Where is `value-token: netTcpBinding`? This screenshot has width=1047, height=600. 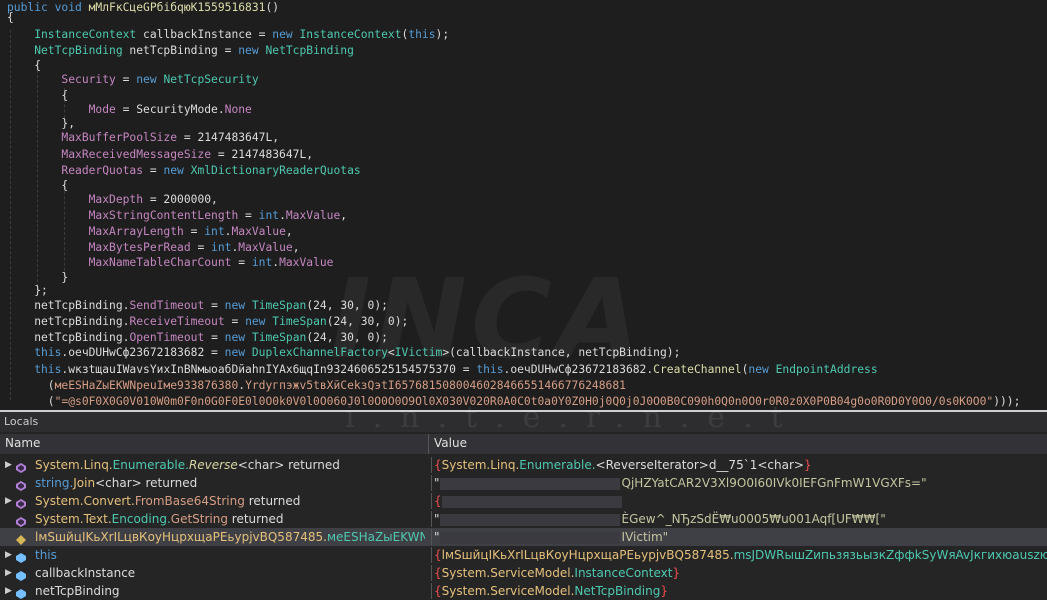 value-token: netTcpBinding is located at coordinates (77, 591).